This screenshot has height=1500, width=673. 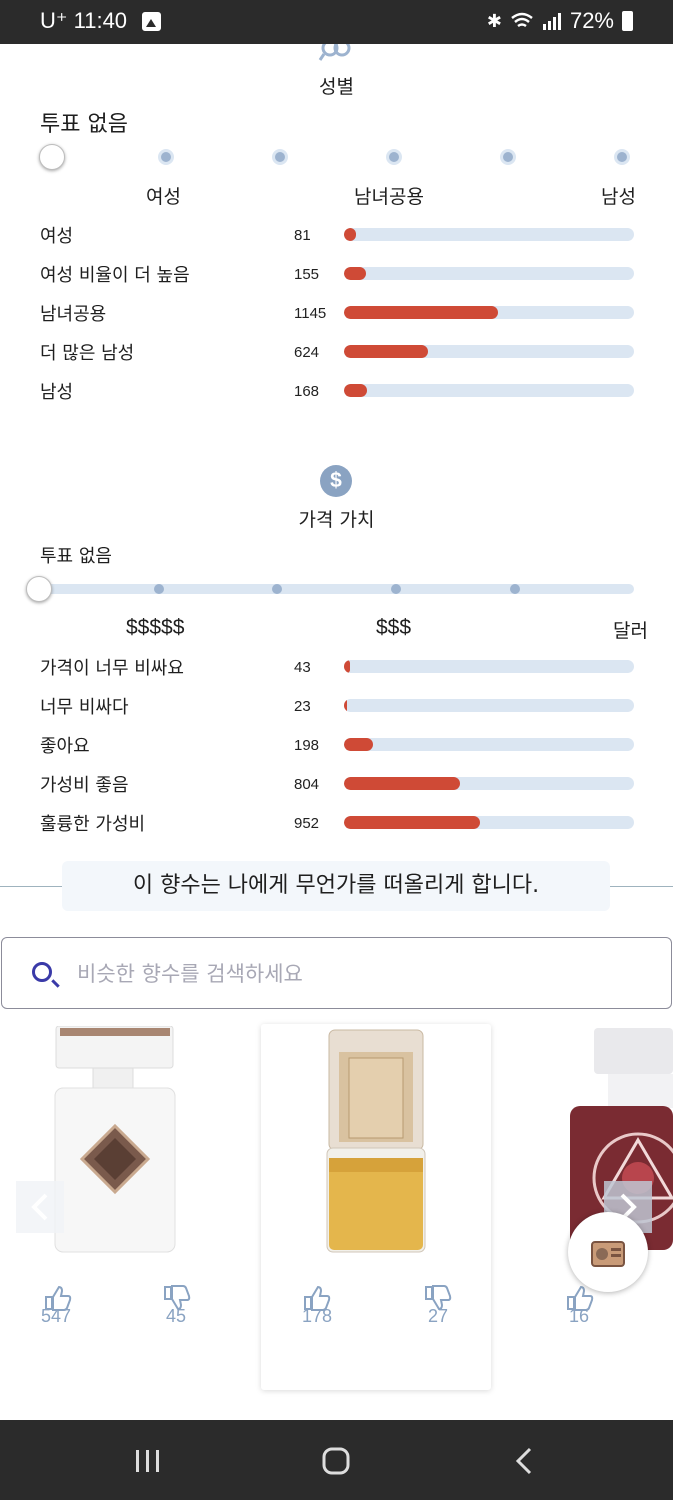 I want to click on price-scale-mid: $$$, so click(x=394, y=627).